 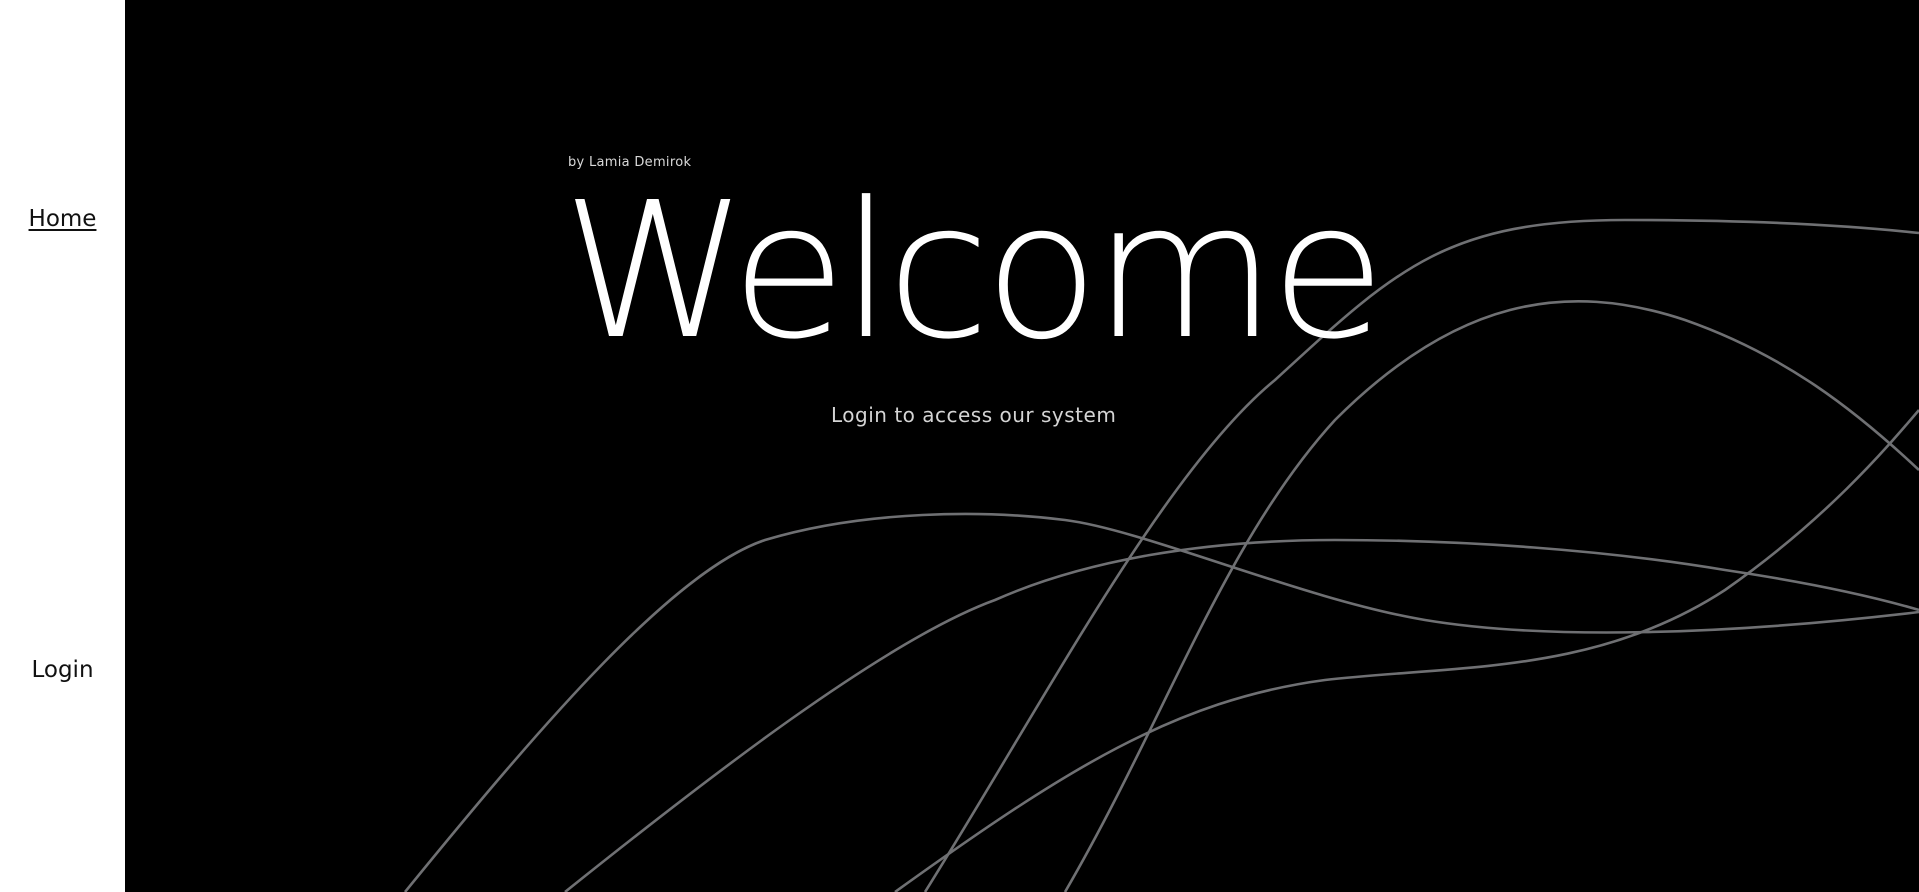 I want to click on sidebar-nav: Home Login, so click(x=62, y=446).